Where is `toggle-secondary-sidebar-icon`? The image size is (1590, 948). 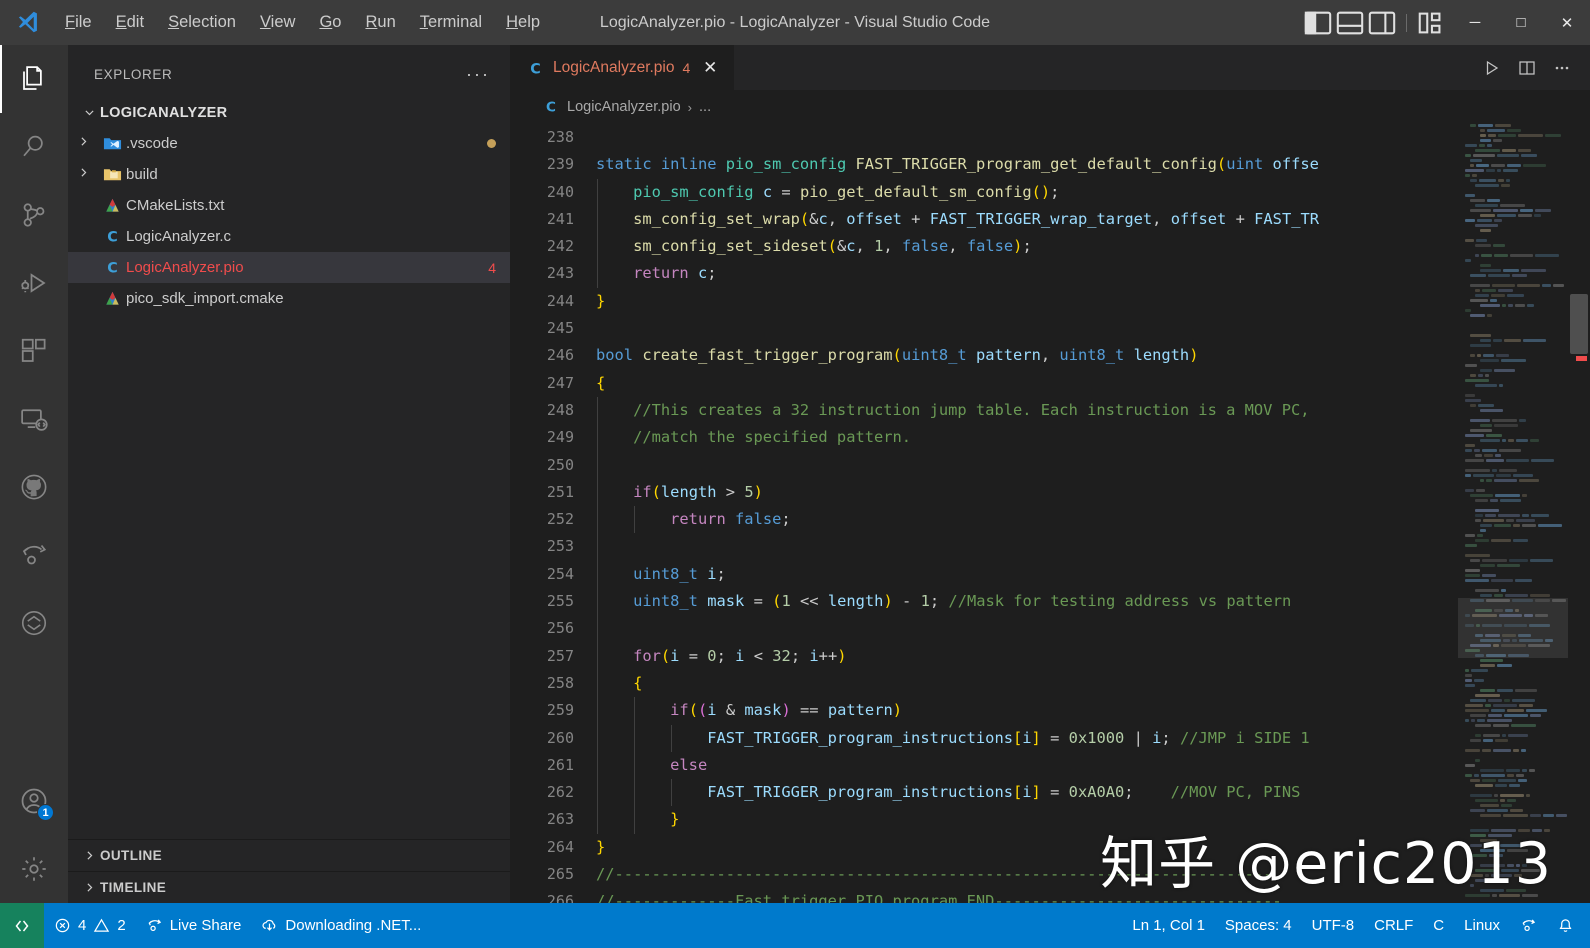
toggle-secondary-sidebar-icon is located at coordinates (1382, 23).